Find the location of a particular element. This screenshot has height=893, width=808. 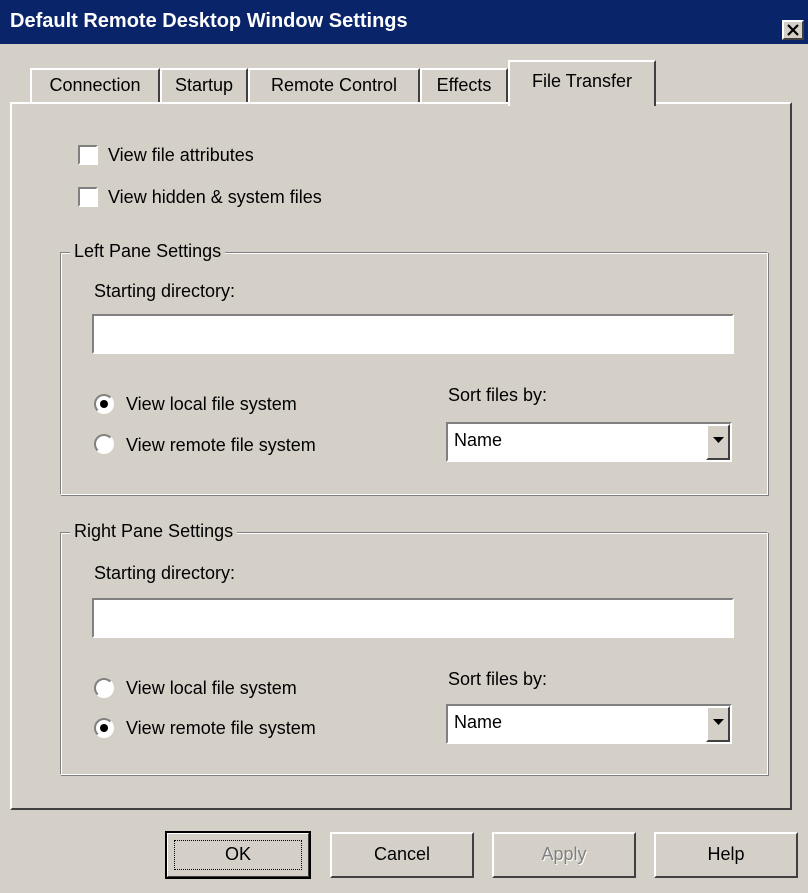

tab-connection-label: Connection is located at coordinates (95, 85).